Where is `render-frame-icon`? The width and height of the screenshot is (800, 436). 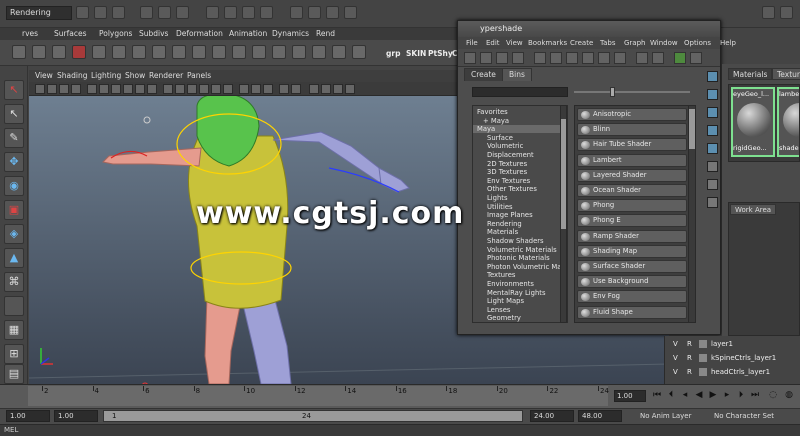 render-frame-icon is located at coordinates (314, 12).